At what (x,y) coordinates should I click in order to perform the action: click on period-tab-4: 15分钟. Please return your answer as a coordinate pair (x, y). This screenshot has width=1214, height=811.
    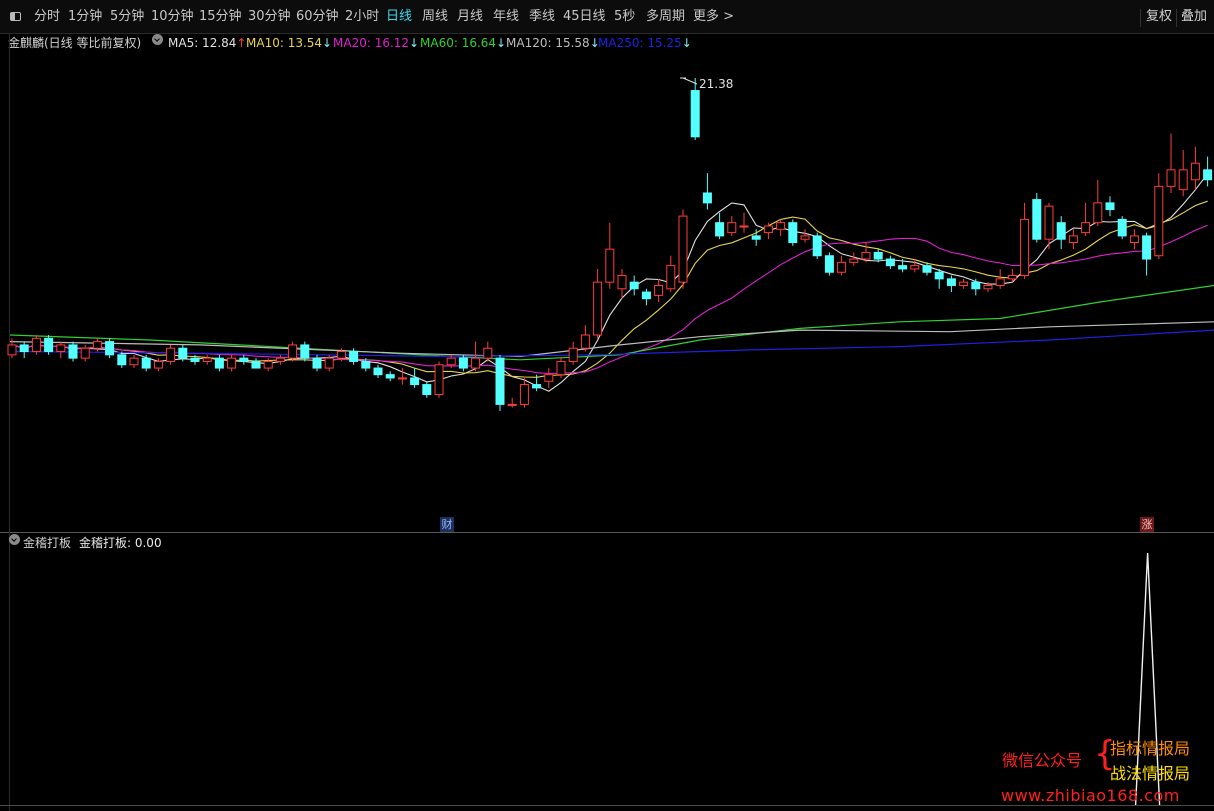
    Looking at the image, I should click on (220, 17).